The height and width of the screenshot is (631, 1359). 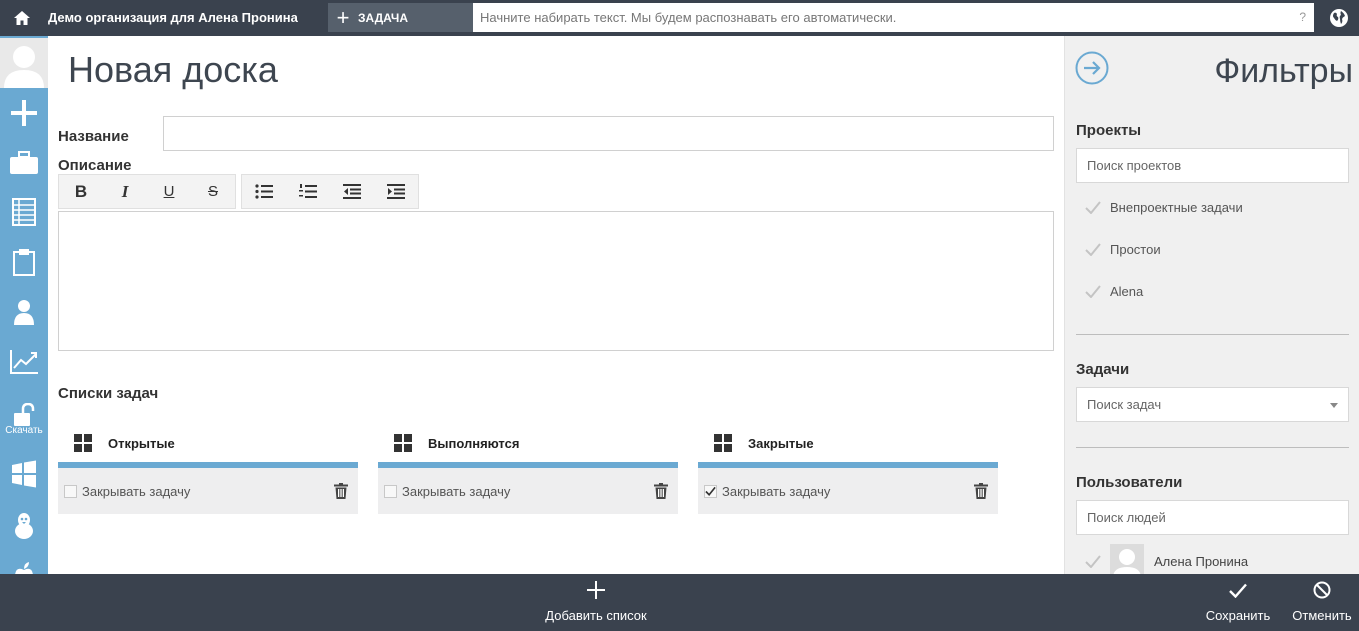 I want to click on sidebar-item-linux, so click(x=24, y=526).